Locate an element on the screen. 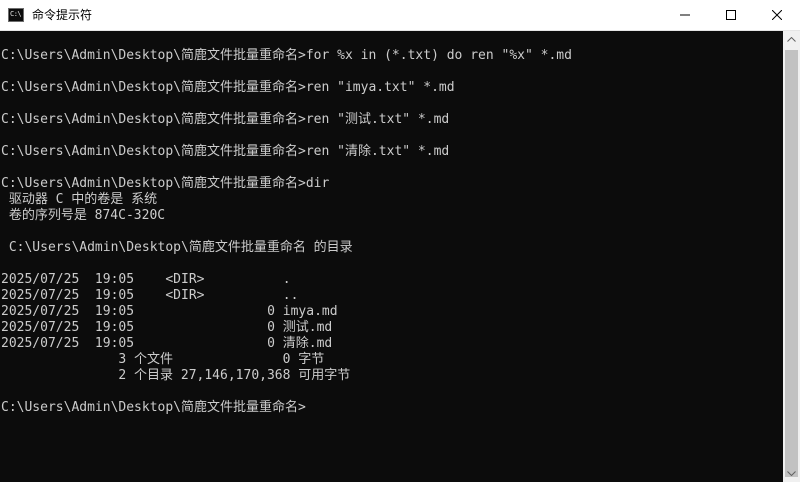  title-bar: C:\ 命令提示符 is located at coordinates (400, 15).